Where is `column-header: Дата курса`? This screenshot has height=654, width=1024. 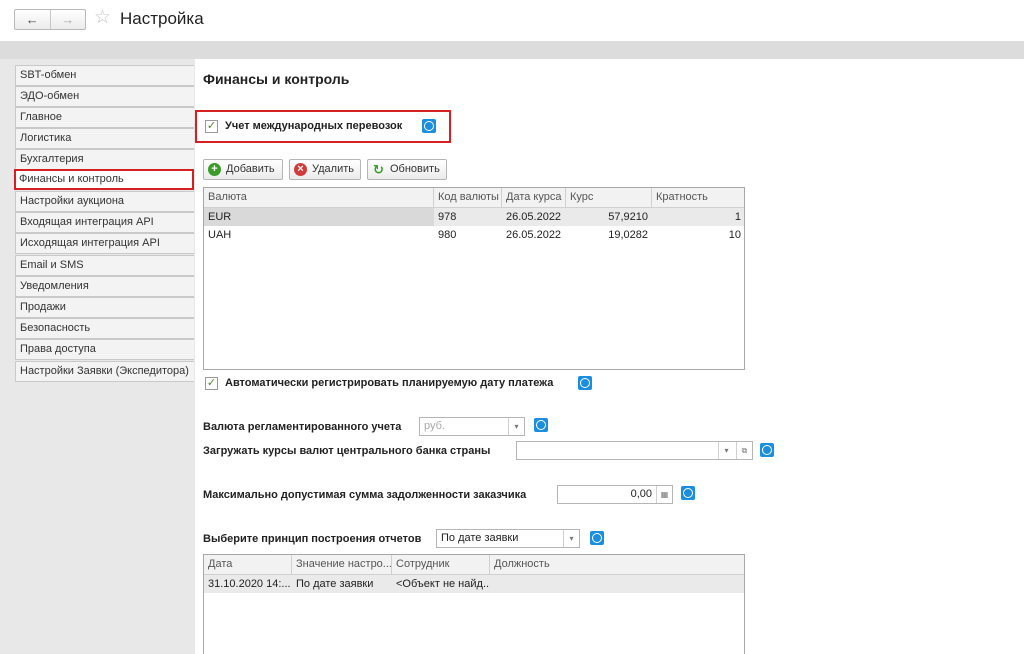 column-header: Дата курса is located at coordinates (534, 198).